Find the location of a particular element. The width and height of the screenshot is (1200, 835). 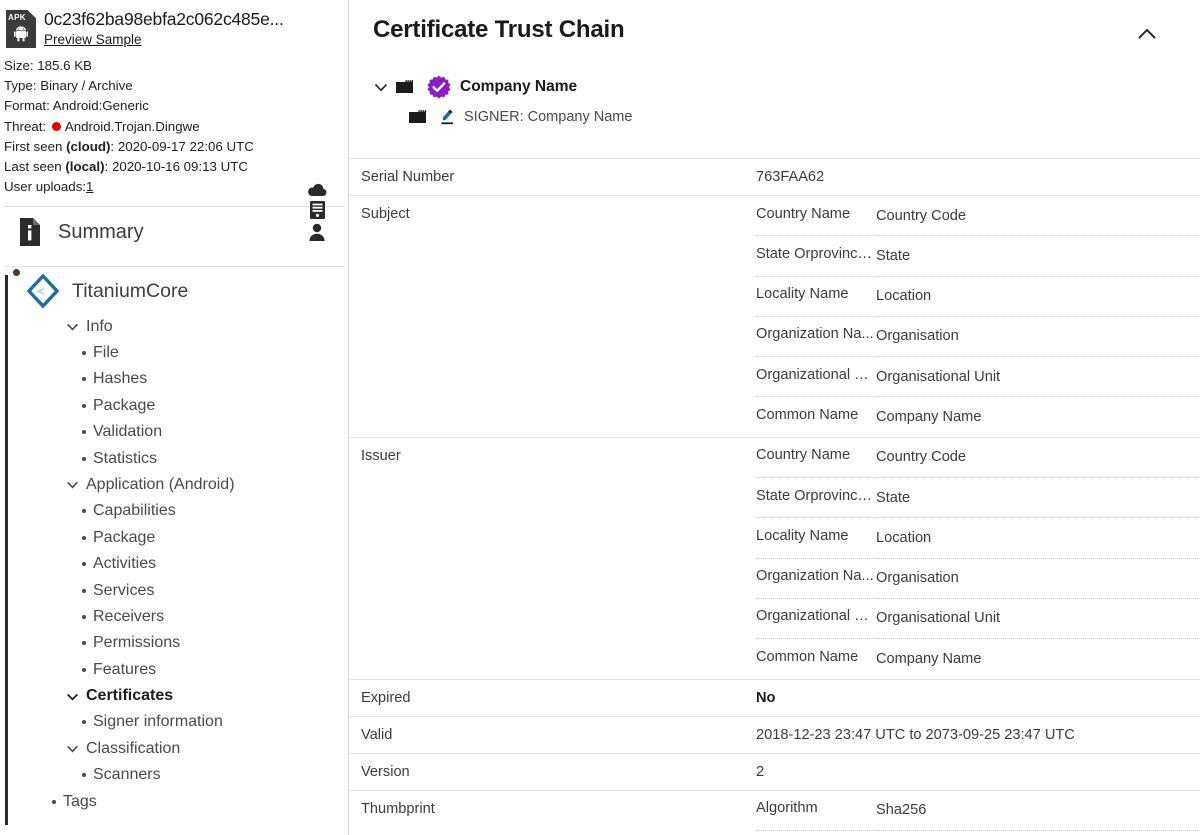

row-value: No is located at coordinates (766, 697).